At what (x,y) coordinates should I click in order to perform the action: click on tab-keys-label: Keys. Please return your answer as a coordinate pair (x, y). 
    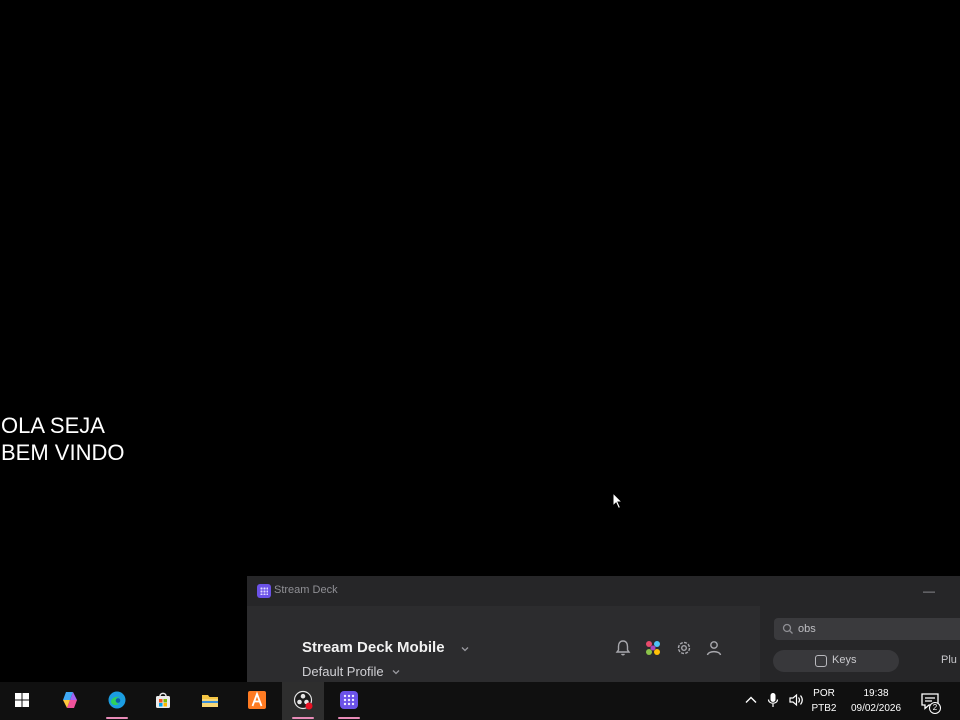
    Looking at the image, I should click on (844, 660).